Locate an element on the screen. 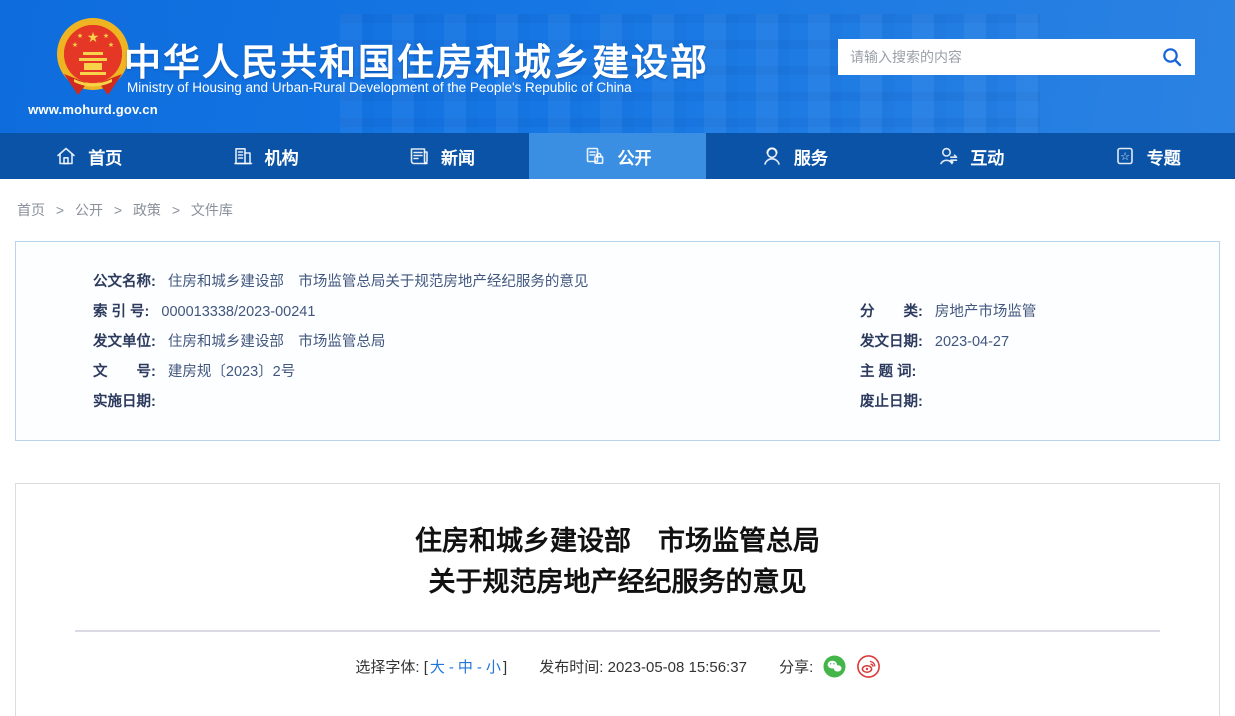  meta-field-label: 文 号: is located at coordinates (124, 372).